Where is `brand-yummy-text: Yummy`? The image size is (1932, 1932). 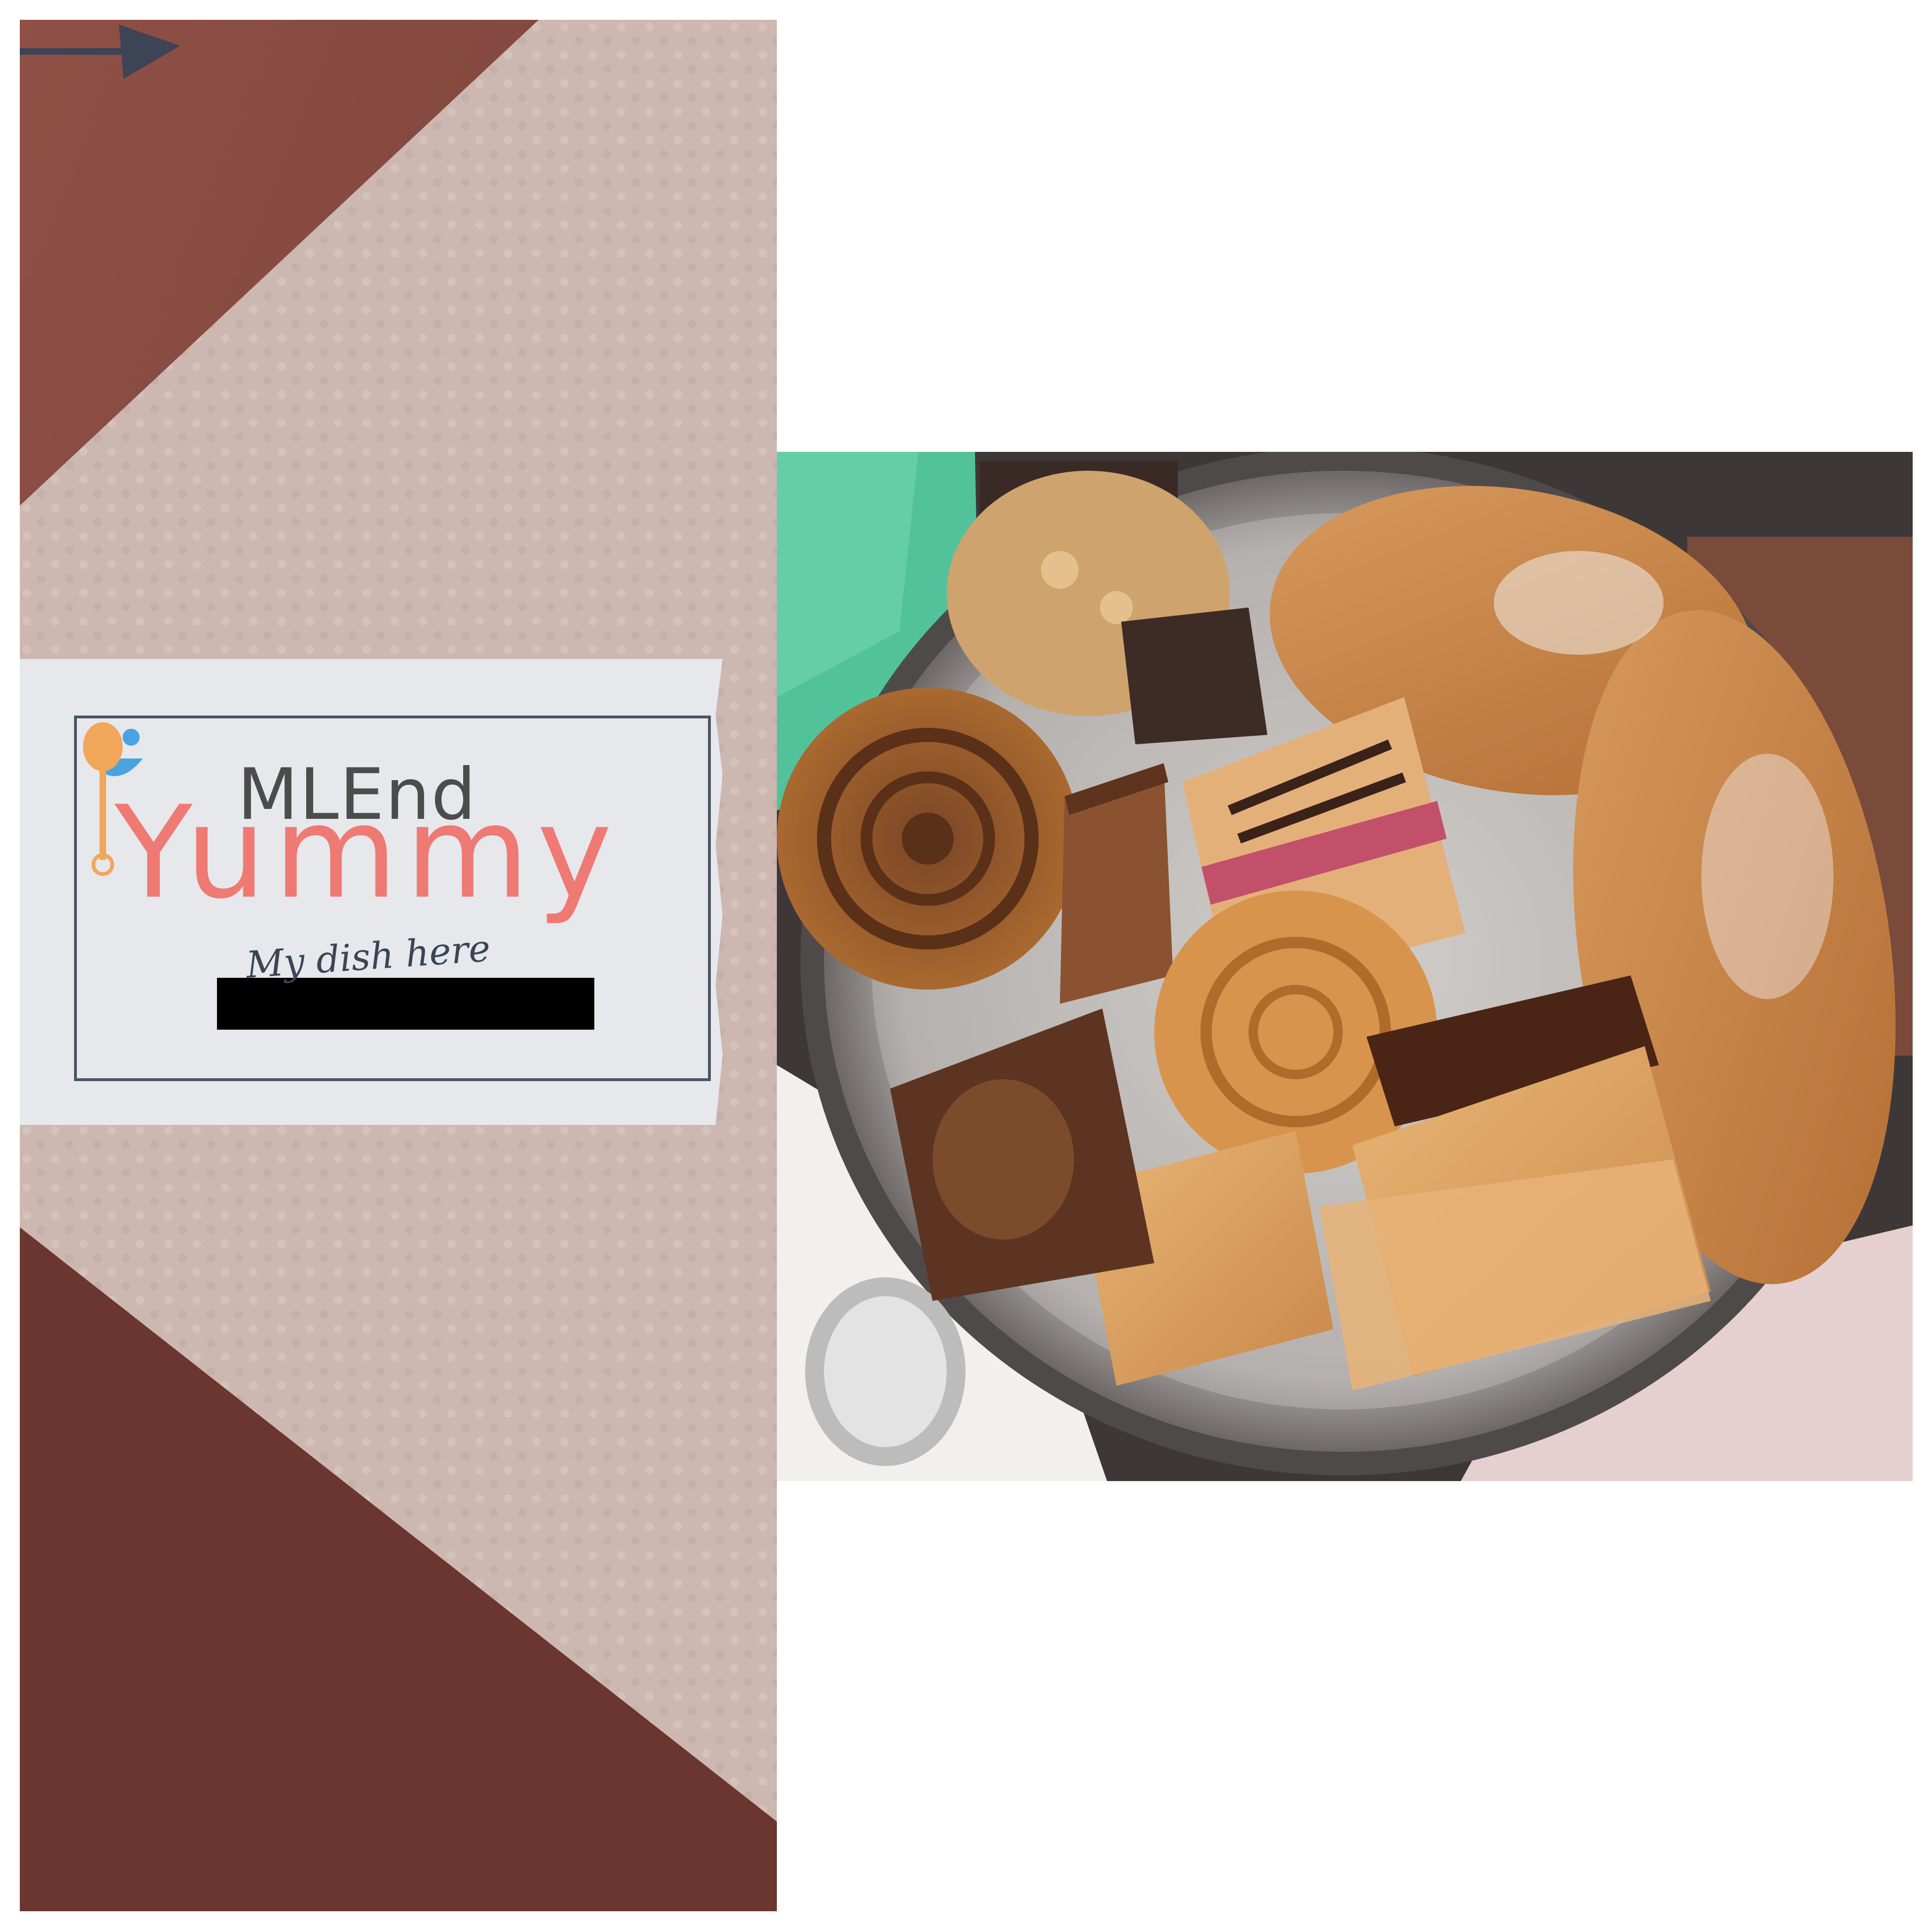 brand-yummy-text: Yummy is located at coordinates (367, 853).